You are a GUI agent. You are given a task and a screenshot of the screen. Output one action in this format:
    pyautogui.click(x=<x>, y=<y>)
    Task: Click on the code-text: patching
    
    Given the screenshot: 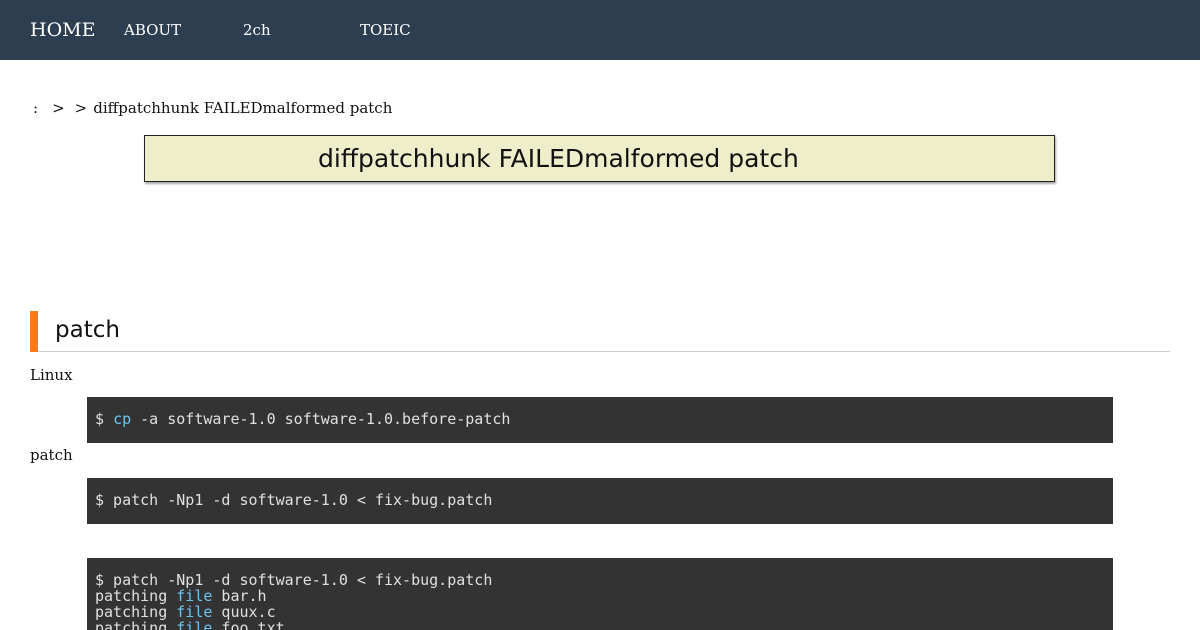 What is the action you would take?
    pyautogui.click(x=136, y=624)
    